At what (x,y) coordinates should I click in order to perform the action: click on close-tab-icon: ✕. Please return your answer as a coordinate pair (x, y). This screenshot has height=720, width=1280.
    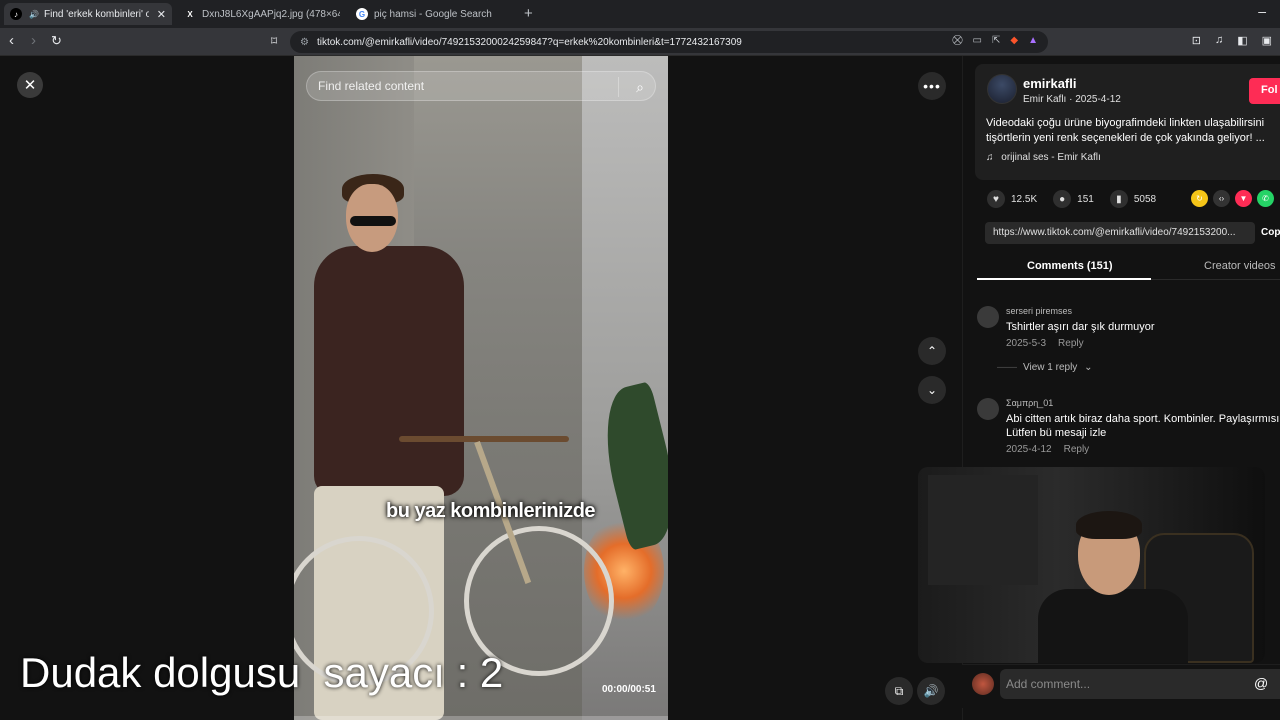
    Looking at the image, I should click on (161, 14).